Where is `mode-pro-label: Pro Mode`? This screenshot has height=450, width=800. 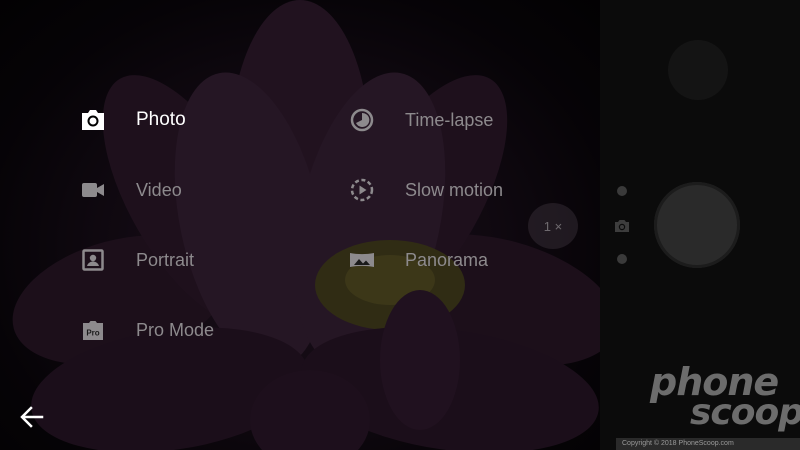 mode-pro-label: Pro Mode is located at coordinates (175, 329).